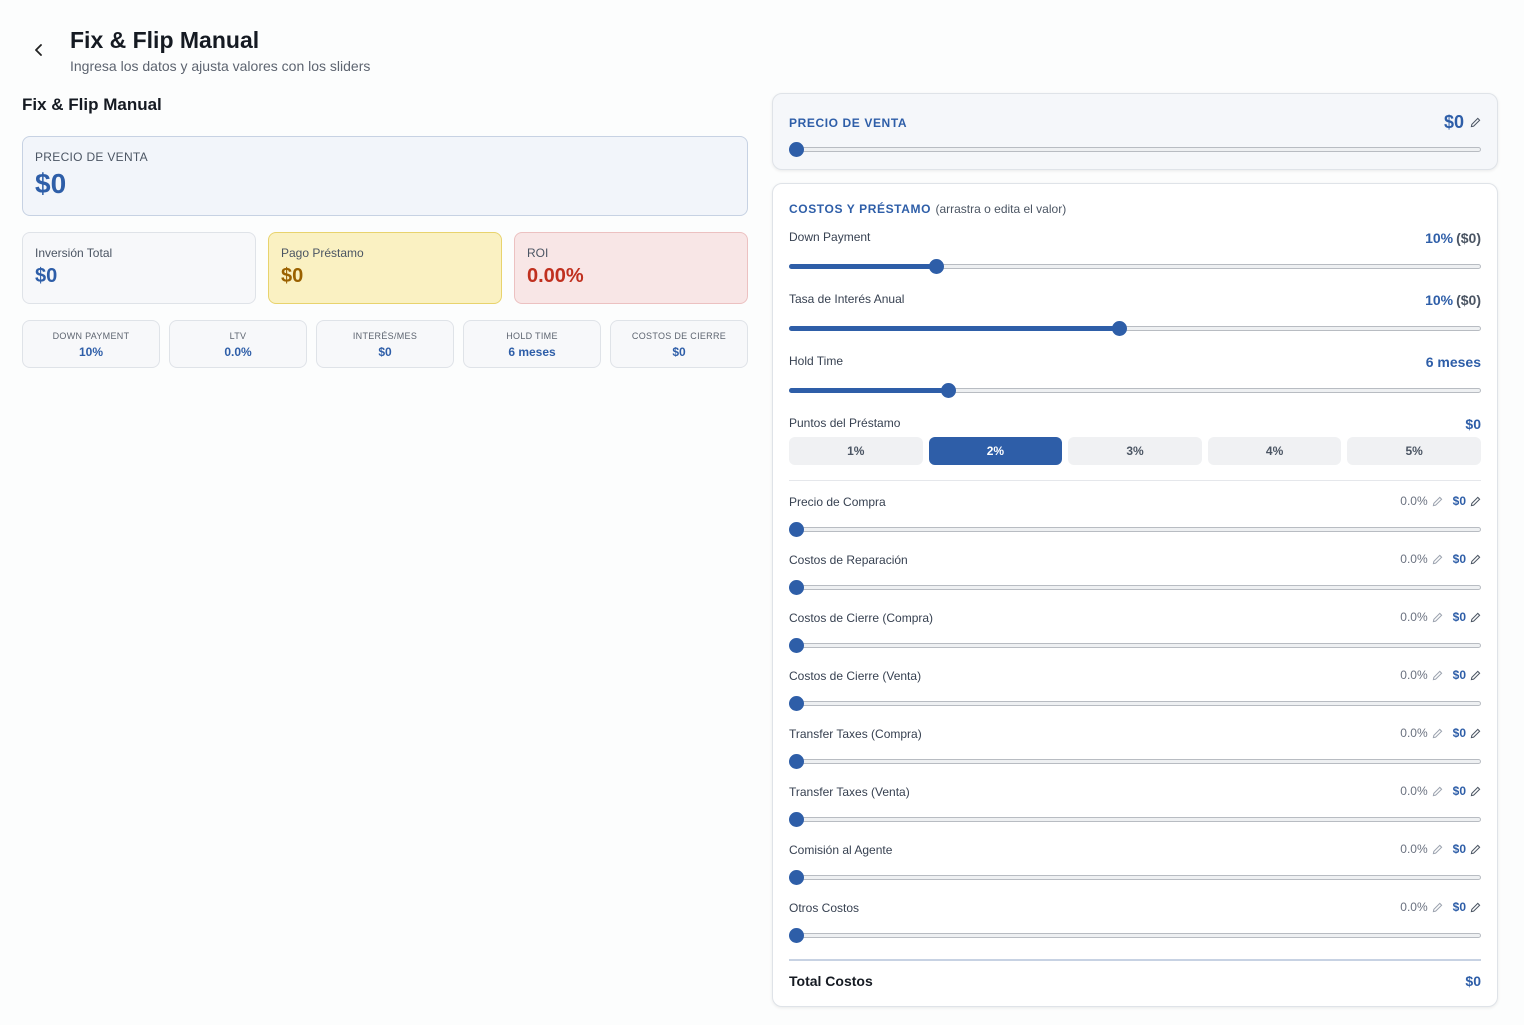  Describe the element at coordinates (1468, 300) in the screenshot. I see `interest-rate-amount: ($0)` at that location.